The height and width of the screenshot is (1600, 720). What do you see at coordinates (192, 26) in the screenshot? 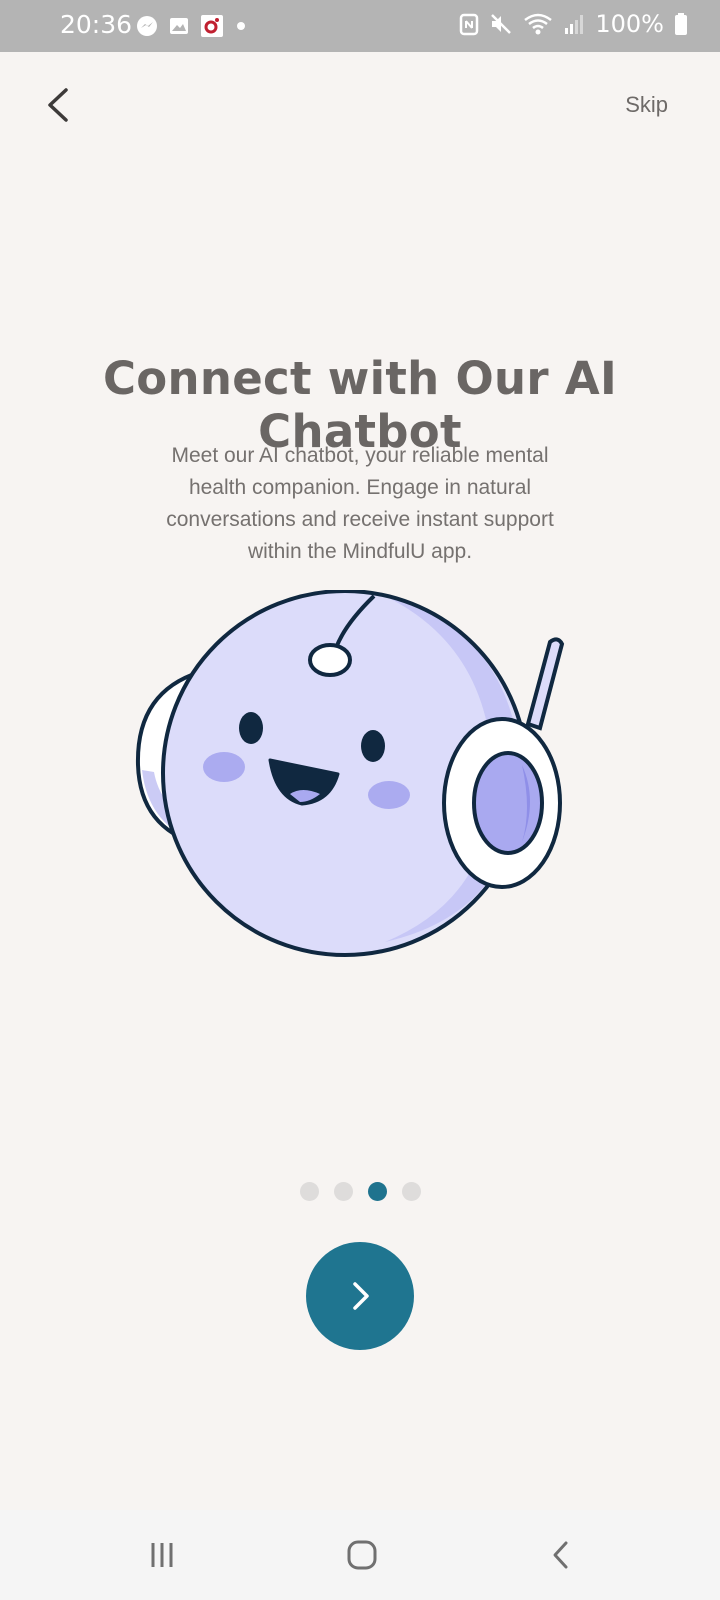
I see `notification-icons` at bounding box center [192, 26].